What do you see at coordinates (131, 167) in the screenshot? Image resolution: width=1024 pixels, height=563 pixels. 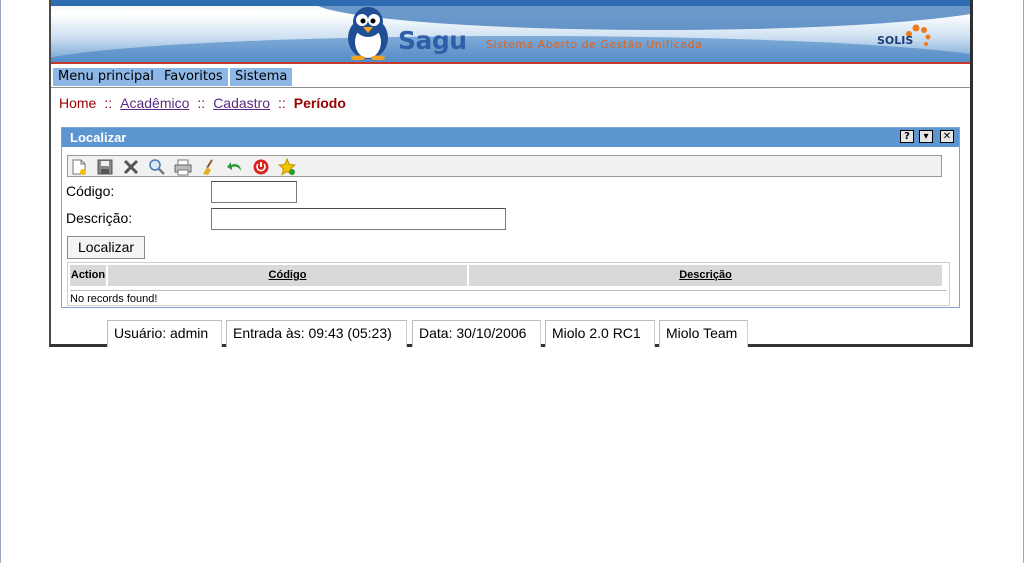 I see `delete-icon` at bounding box center [131, 167].